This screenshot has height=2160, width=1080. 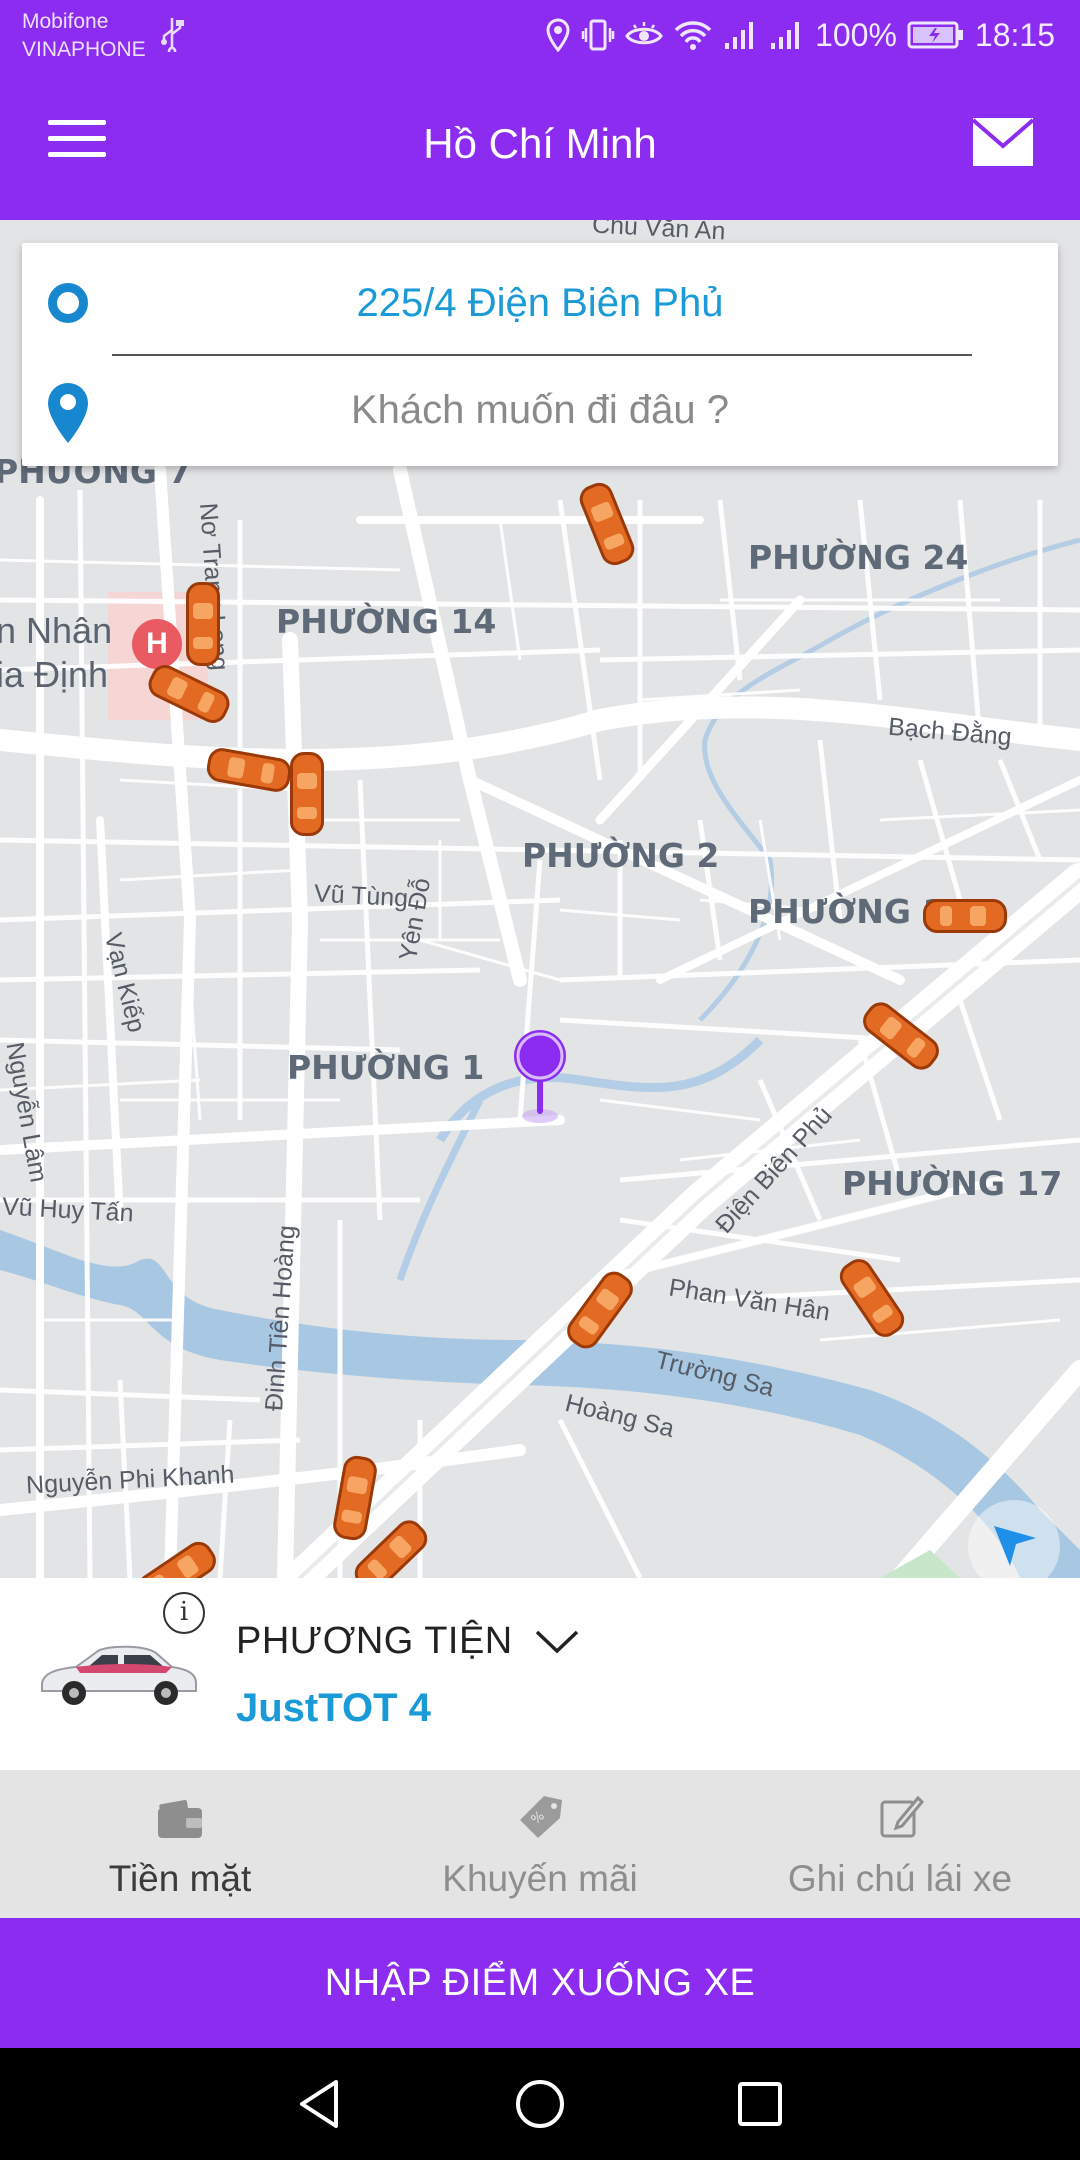 I want to click on usb-icon, so click(x=172, y=35).